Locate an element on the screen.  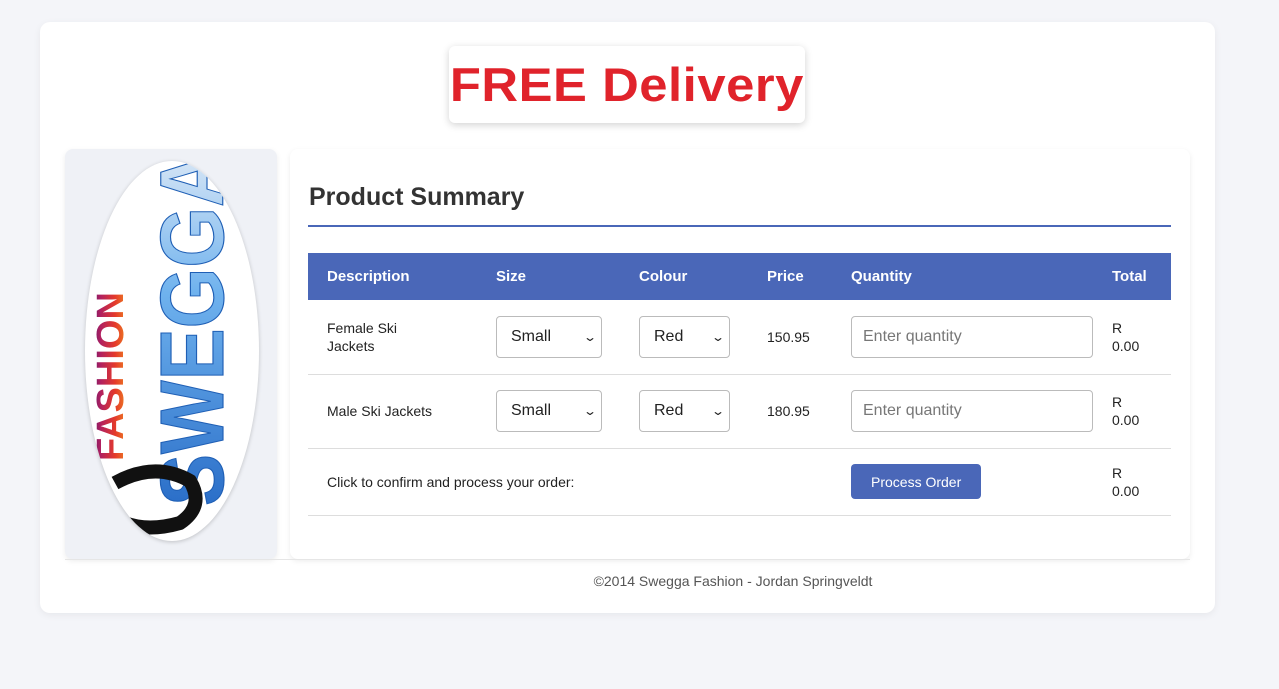
swegga-fashion-logo: FASHION SWEGGA is located at coordinates (172, 351).